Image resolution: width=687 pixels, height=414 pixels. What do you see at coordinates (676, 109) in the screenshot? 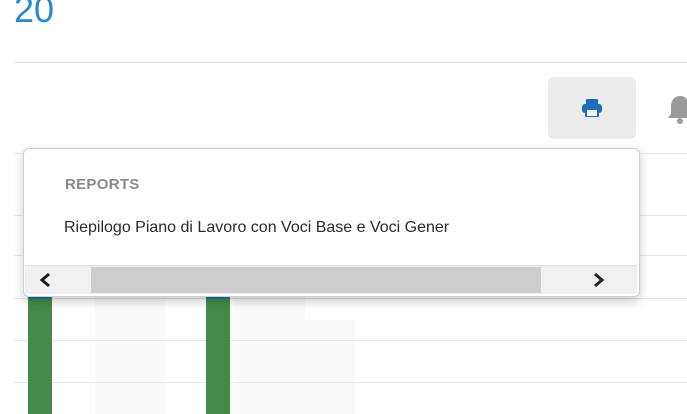
I see `bell-icon` at bounding box center [676, 109].